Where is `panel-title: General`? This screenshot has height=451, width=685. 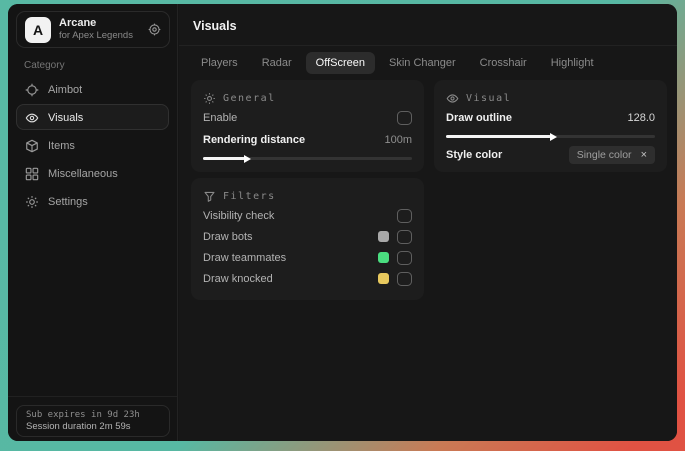 panel-title: General is located at coordinates (249, 98).